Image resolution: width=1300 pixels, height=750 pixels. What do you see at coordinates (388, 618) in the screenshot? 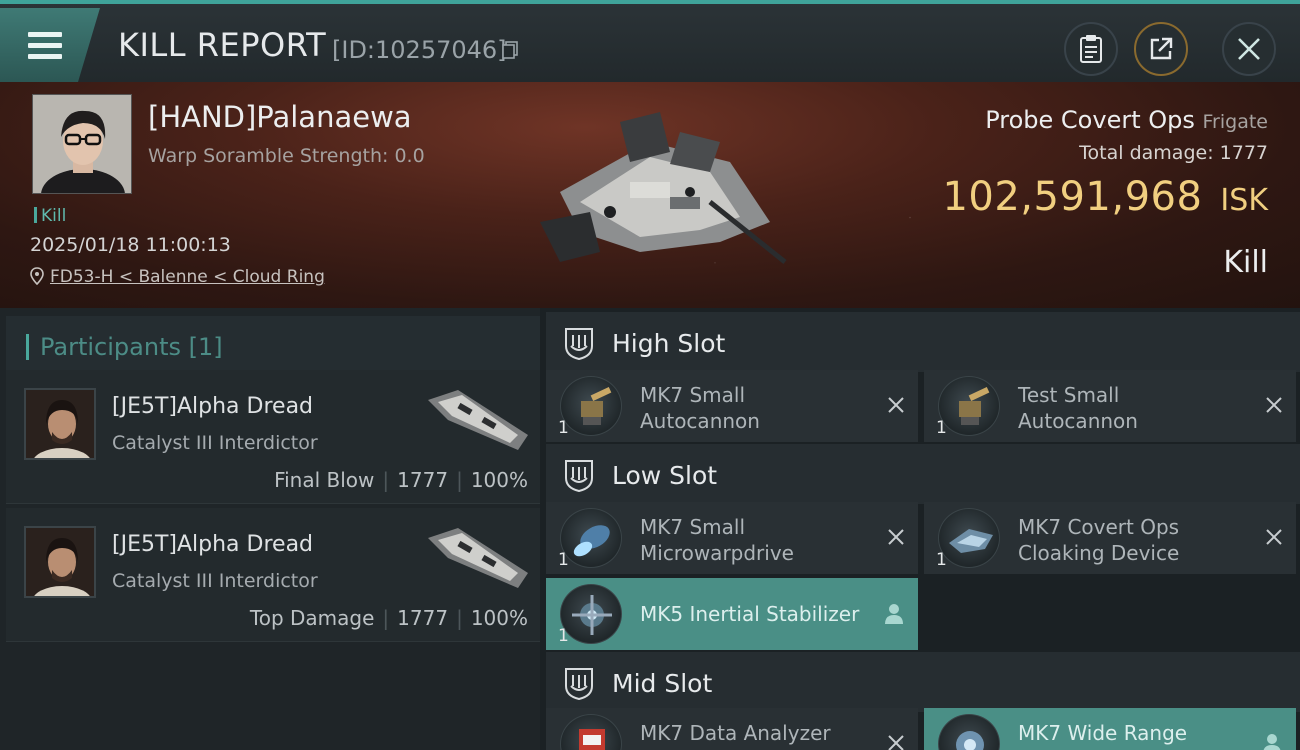
I see `participant-stats: Top Damage | 1777 | 100%` at bounding box center [388, 618].